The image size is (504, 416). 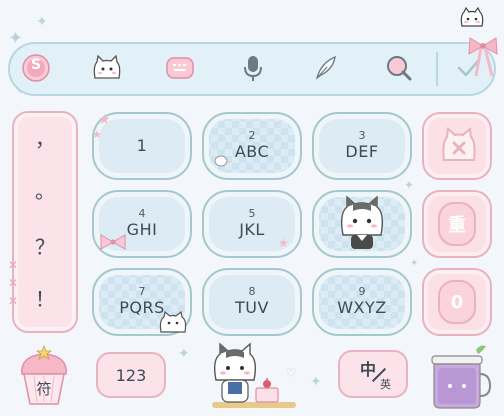 I want to click on paw-icon, so click(x=221, y=159).